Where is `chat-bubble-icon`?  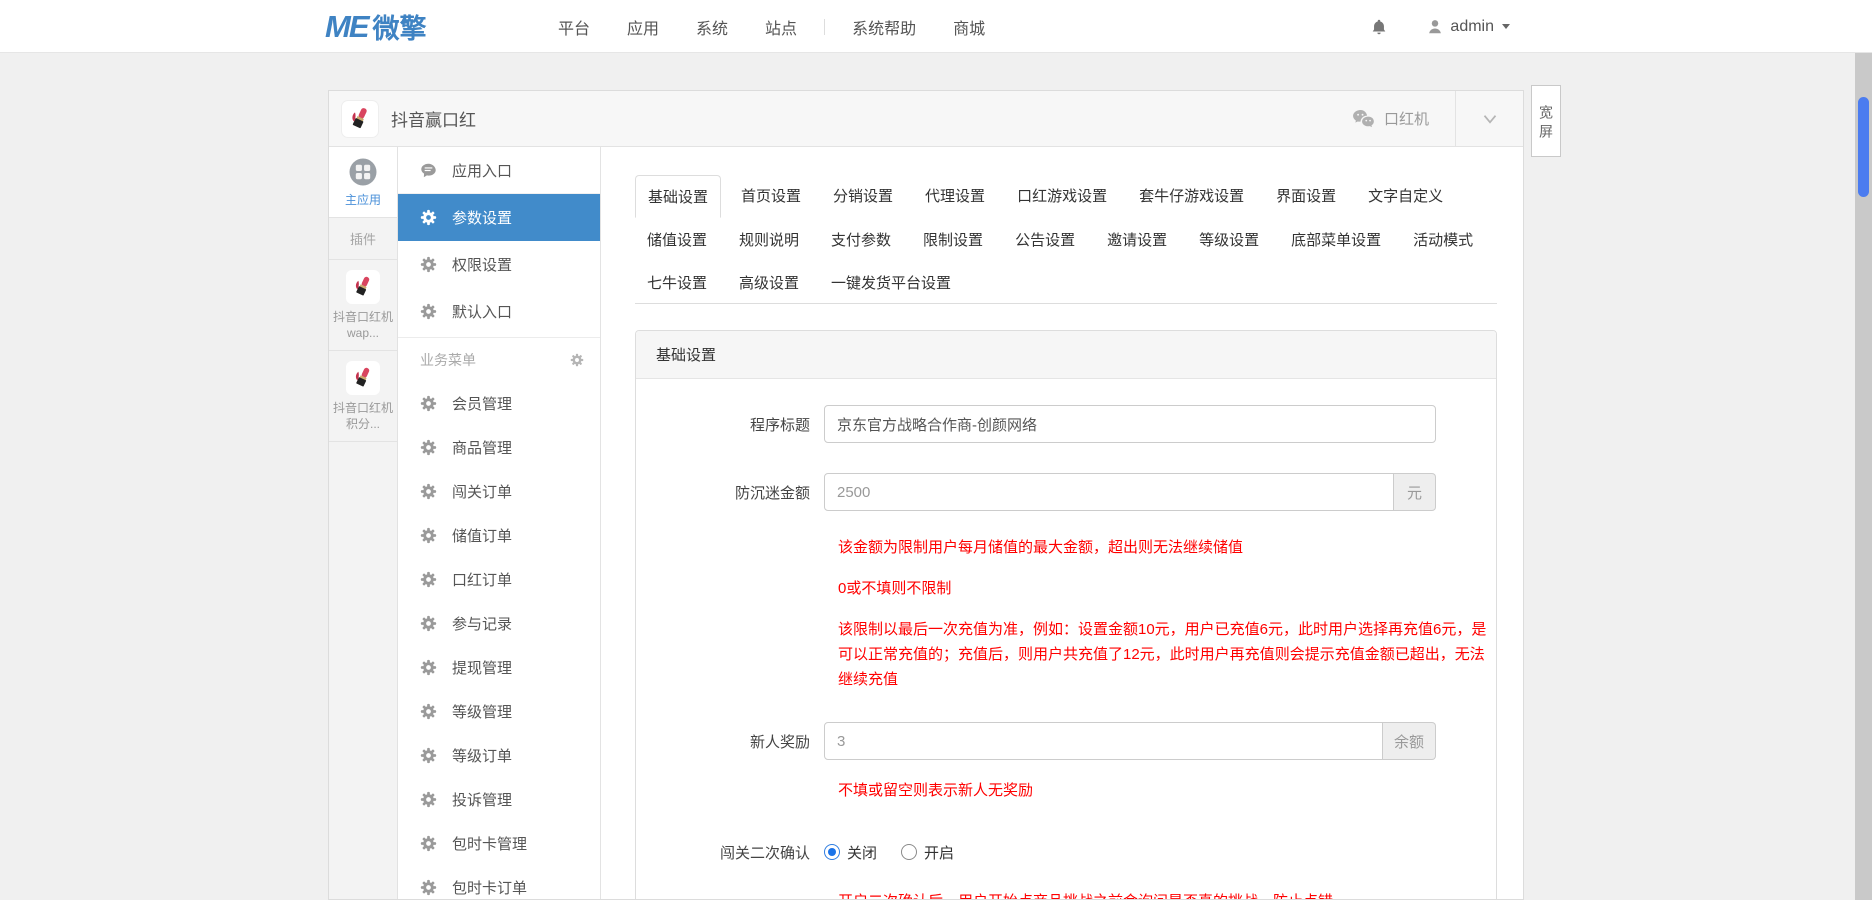 chat-bubble-icon is located at coordinates (428, 170).